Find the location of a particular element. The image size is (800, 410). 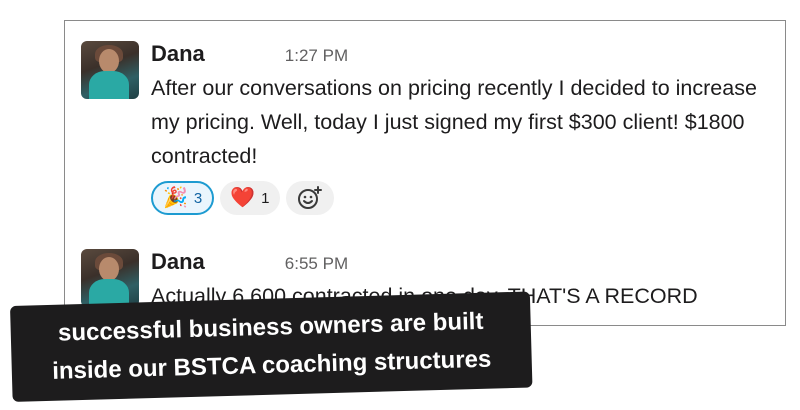

reaction-party: 🎉 3 is located at coordinates (183, 198).